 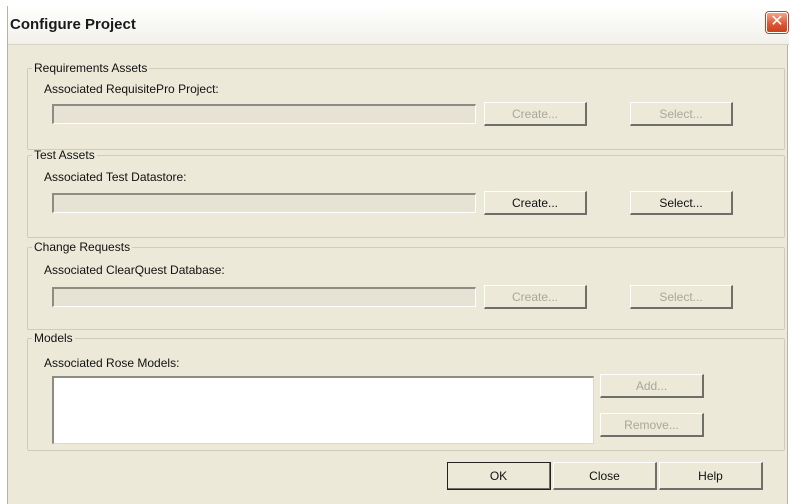 I want to click on requisitepro-project-field, so click(x=264, y=114).